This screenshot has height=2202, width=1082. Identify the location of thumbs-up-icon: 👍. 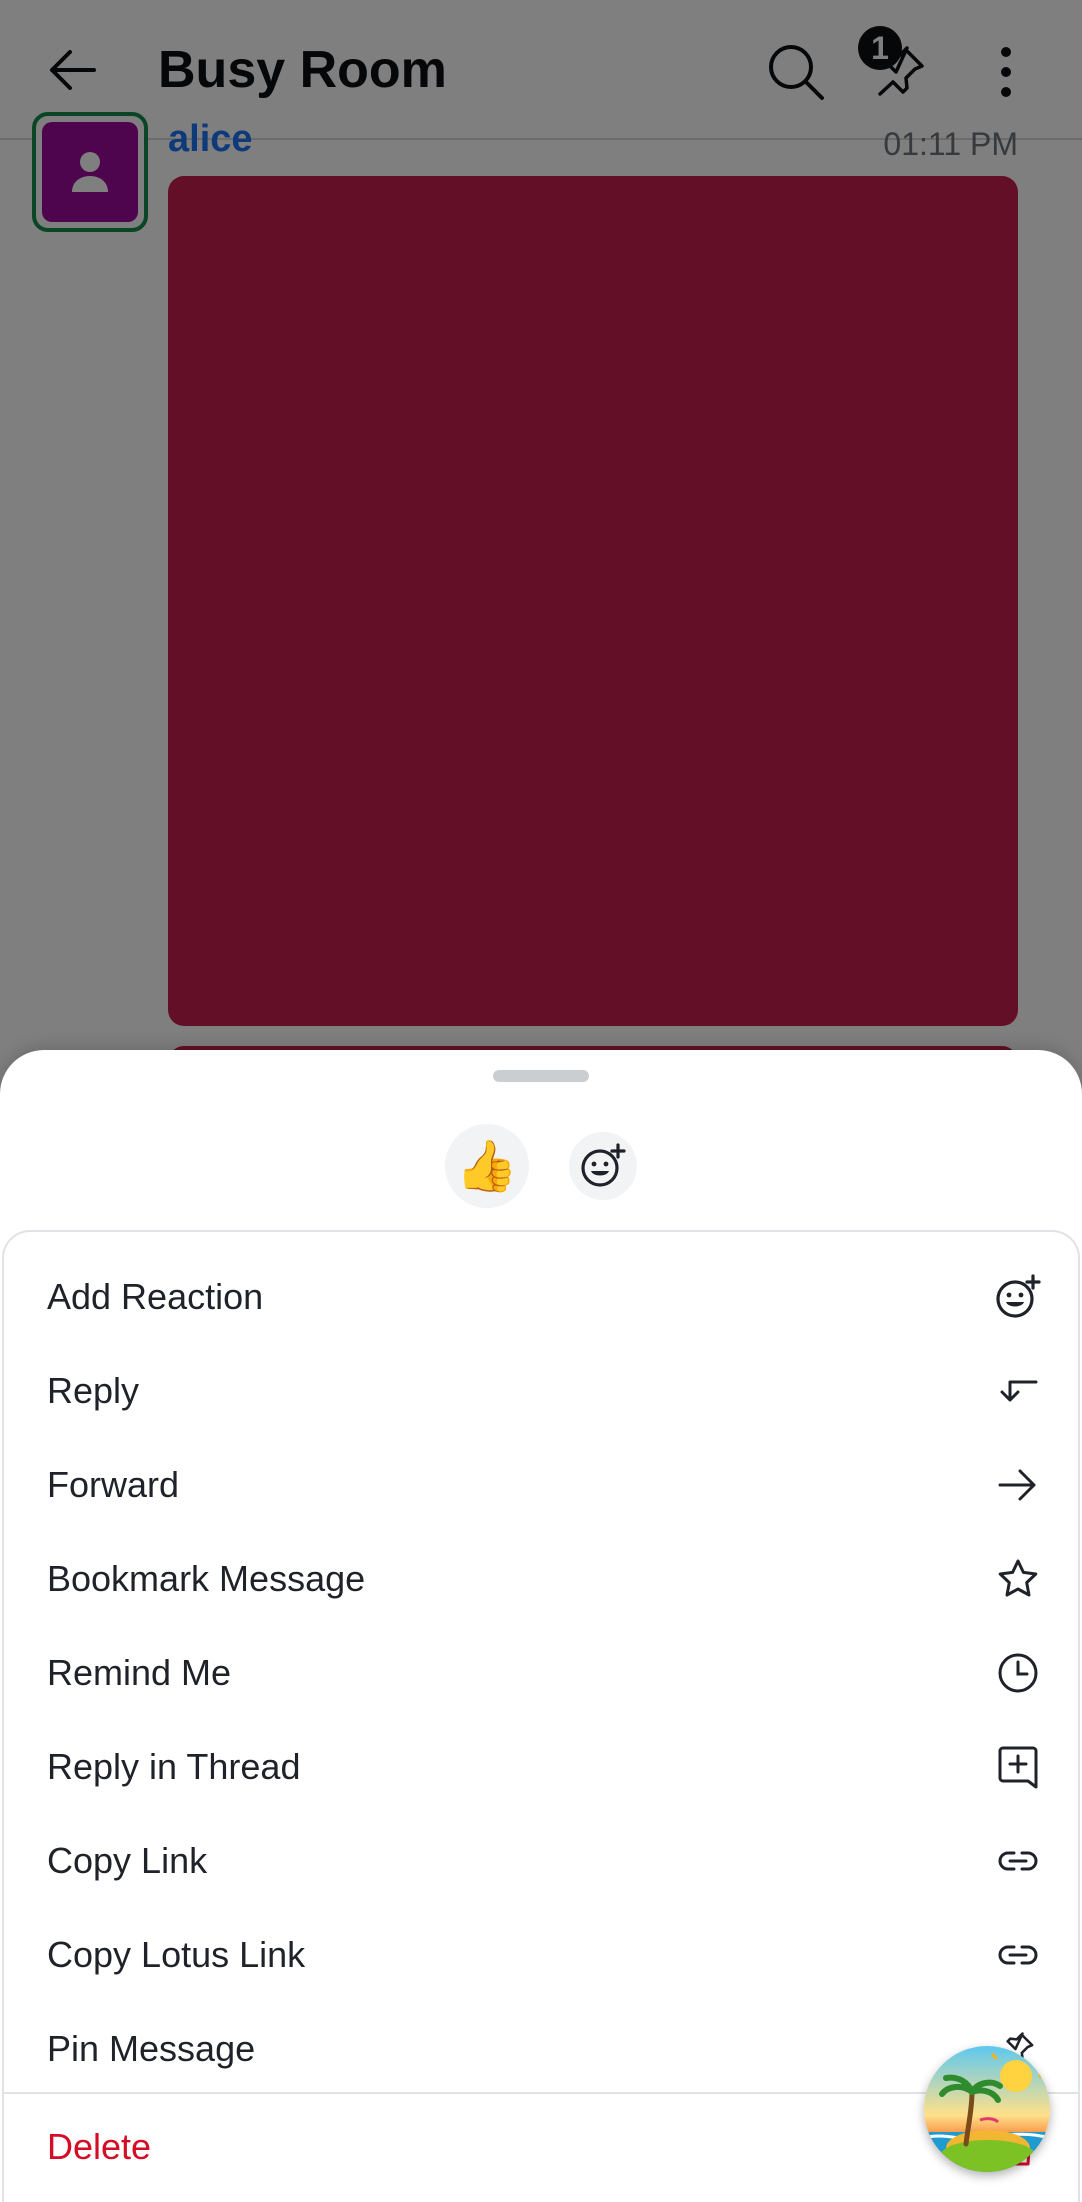
(487, 1165).